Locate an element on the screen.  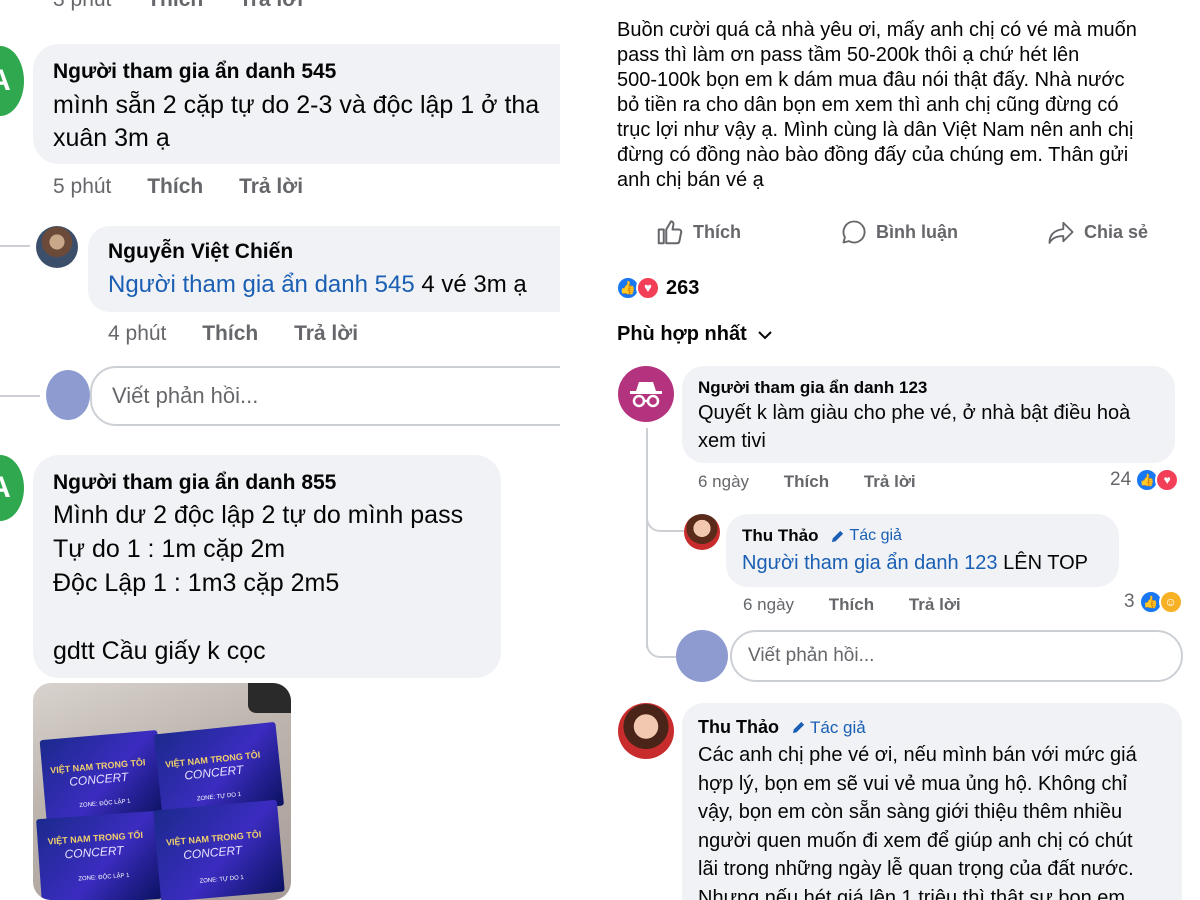
comment-text-line: Tự do 1 : 1m cặp 2m is located at coordinates (169, 549).